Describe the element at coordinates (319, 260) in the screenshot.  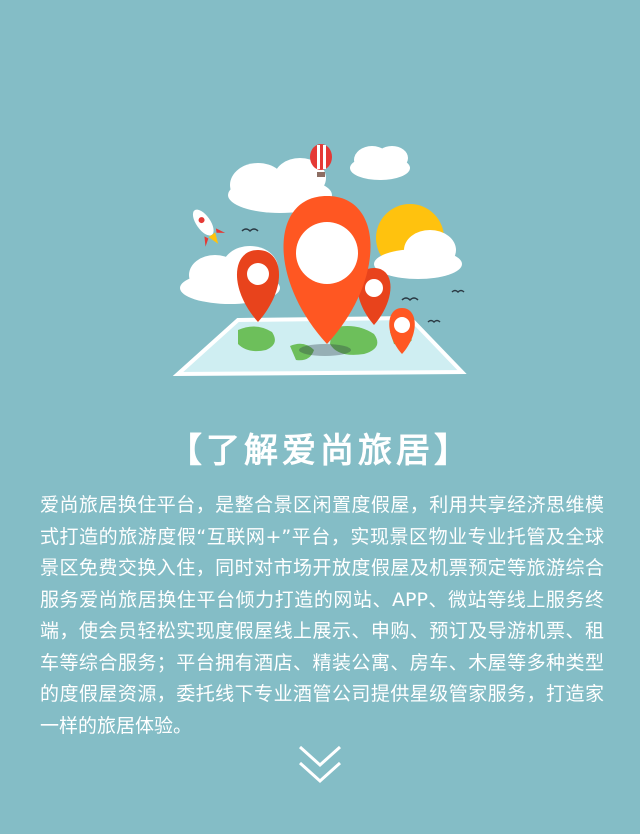
I see `travel-illustration` at that location.